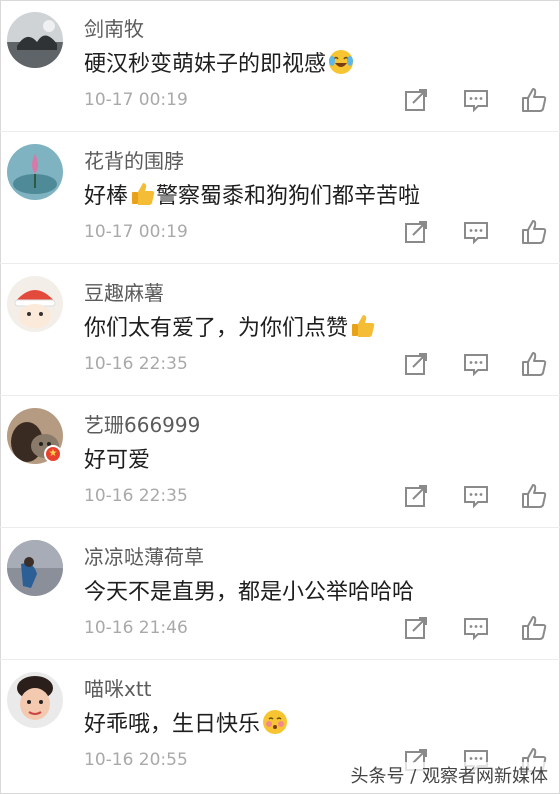 Image resolution: width=560 pixels, height=794 pixels. I want to click on username: 豆趣麻薯, so click(124, 291).